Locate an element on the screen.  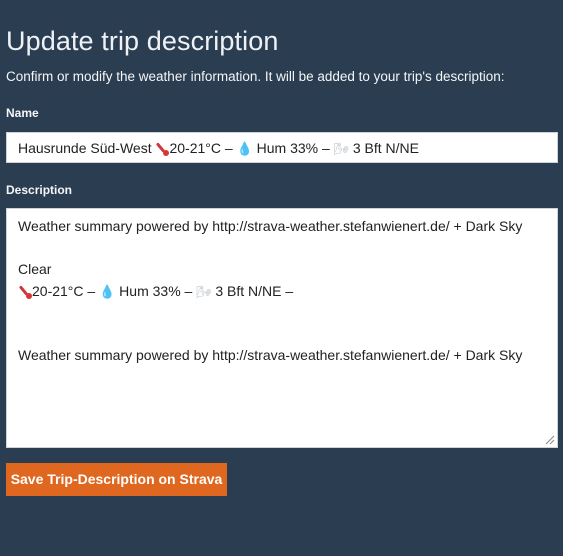
name-temp: 20-21°C – is located at coordinates (203, 148).